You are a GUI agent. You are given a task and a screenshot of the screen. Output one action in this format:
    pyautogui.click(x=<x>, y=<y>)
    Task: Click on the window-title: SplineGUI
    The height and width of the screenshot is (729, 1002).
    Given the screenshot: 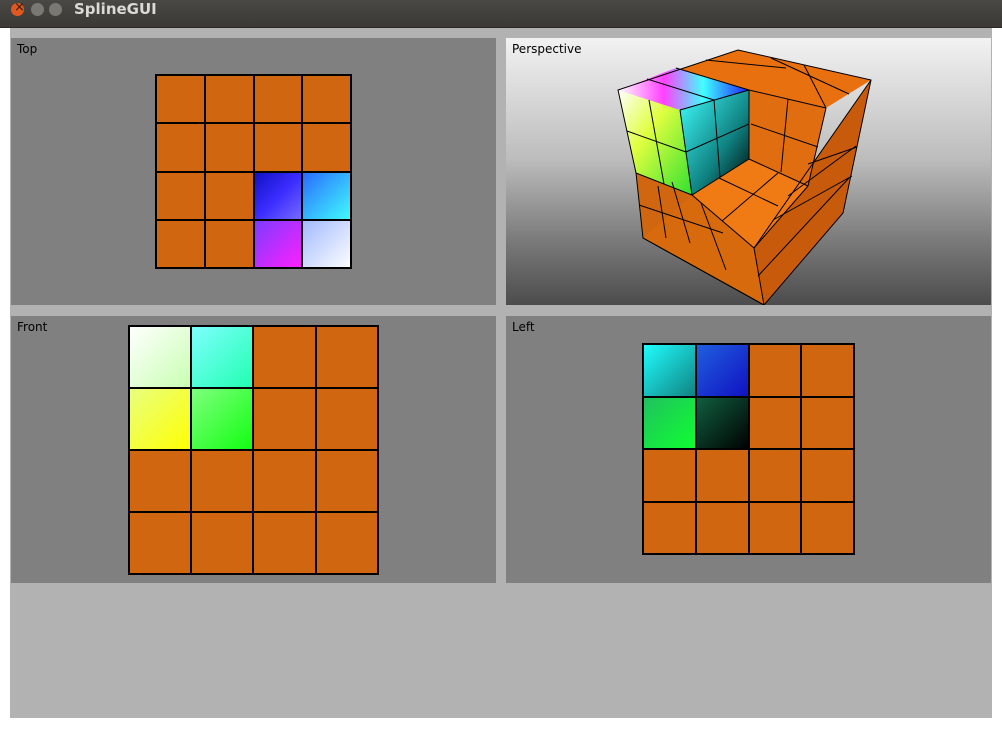 What is the action you would take?
    pyautogui.click(x=115, y=9)
    